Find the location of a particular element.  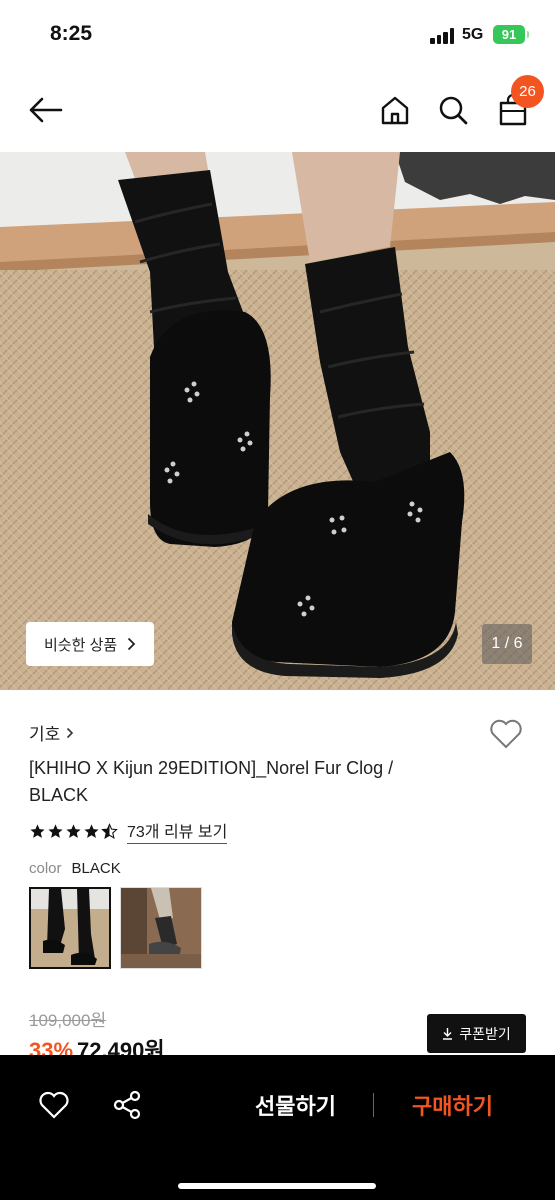

search-icon is located at coordinates (453, 110).